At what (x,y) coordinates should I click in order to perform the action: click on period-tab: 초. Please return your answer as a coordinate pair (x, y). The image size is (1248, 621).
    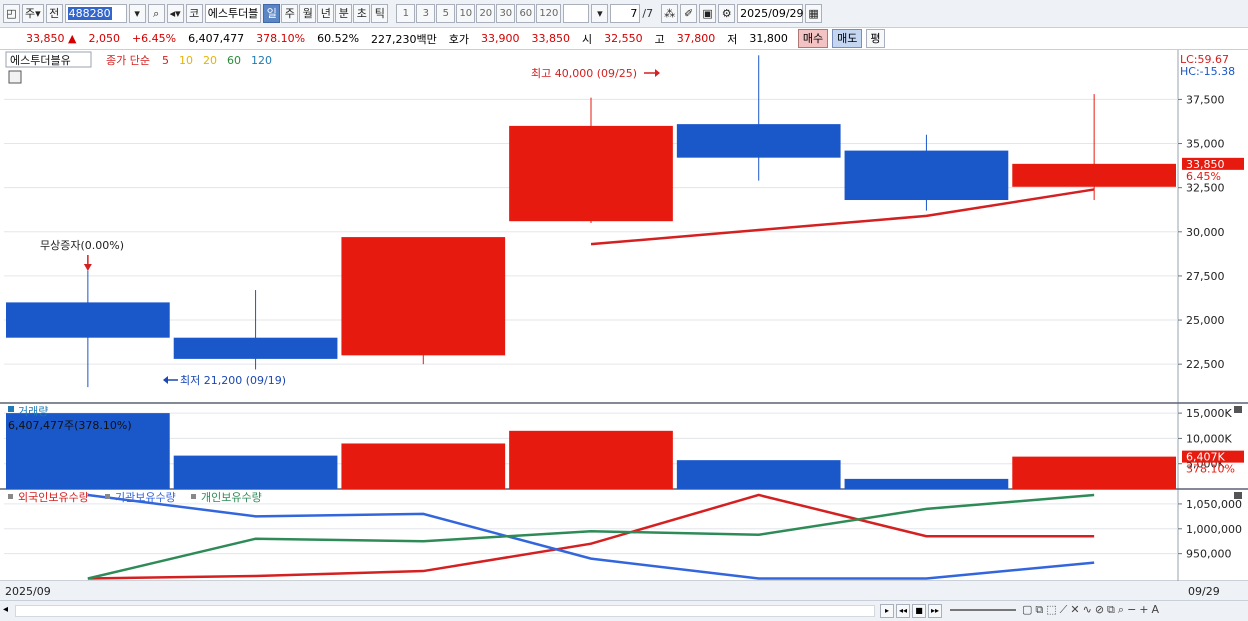
    Looking at the image, I should click on (362, 13).